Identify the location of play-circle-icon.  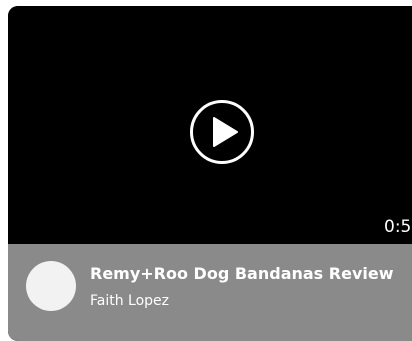
(222, 132).